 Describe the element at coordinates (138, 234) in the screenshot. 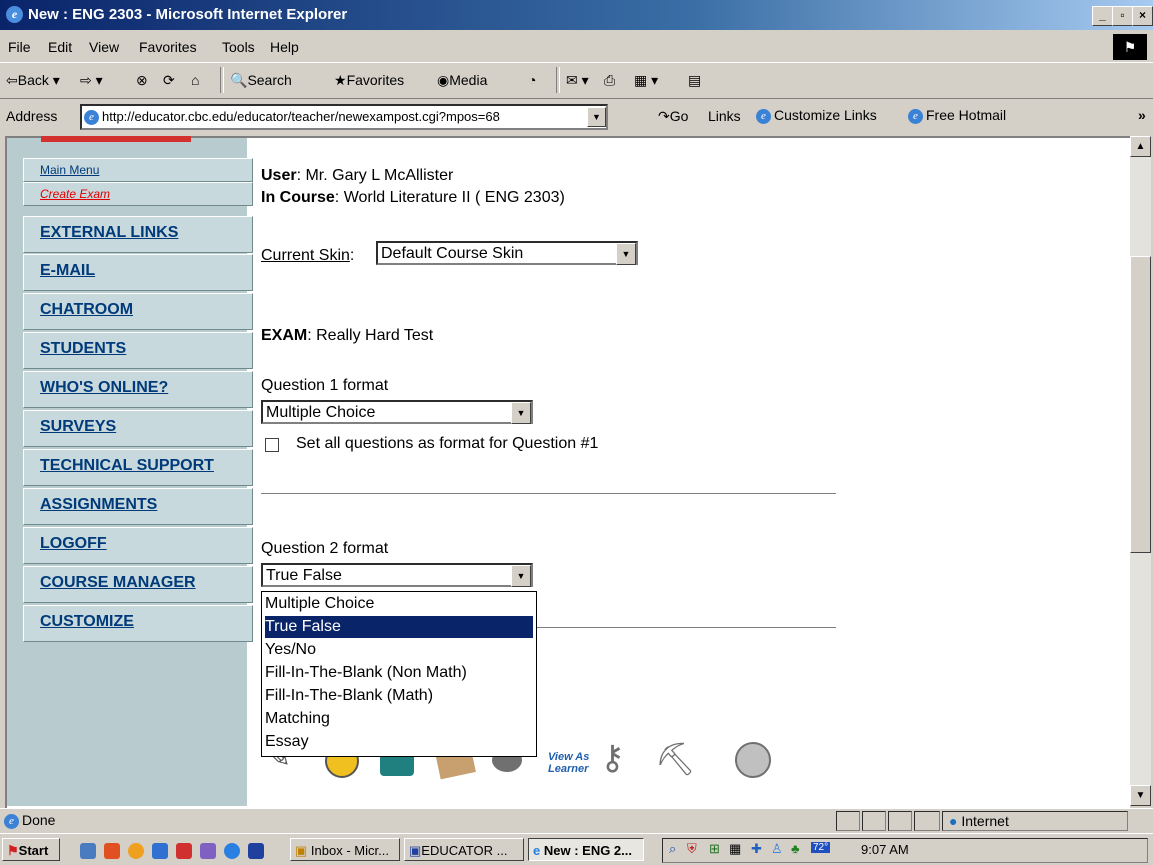

I see `sidebar-item-external-links: EXTERNAL LINKS` at that location.